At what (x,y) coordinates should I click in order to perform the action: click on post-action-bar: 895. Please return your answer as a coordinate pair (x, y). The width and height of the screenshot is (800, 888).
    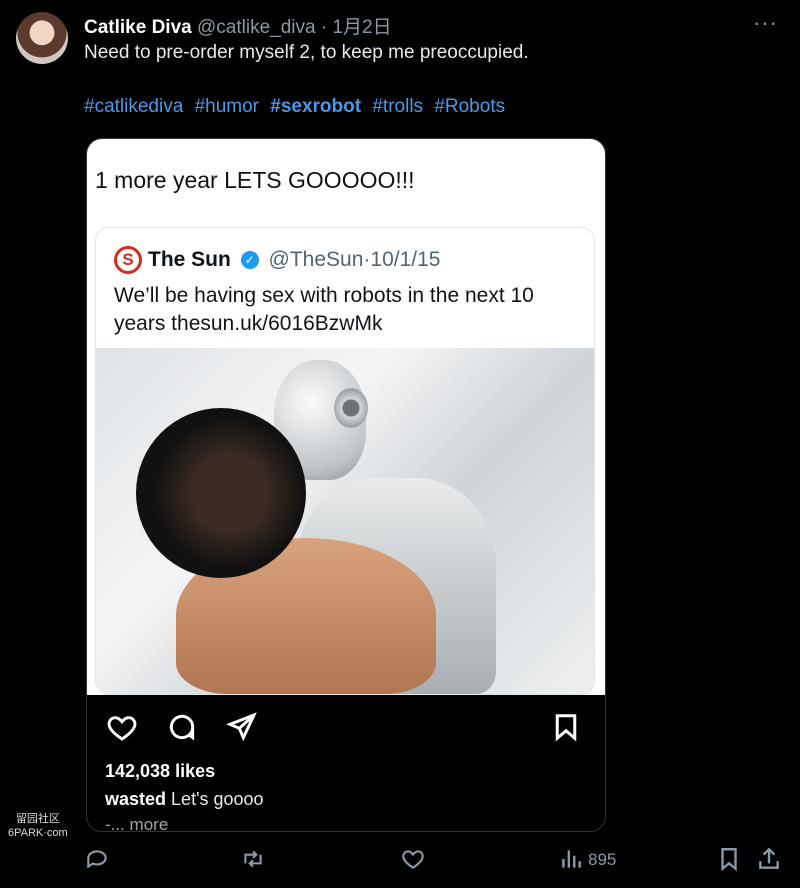
    Looking at the image, I should click on (434, 861).